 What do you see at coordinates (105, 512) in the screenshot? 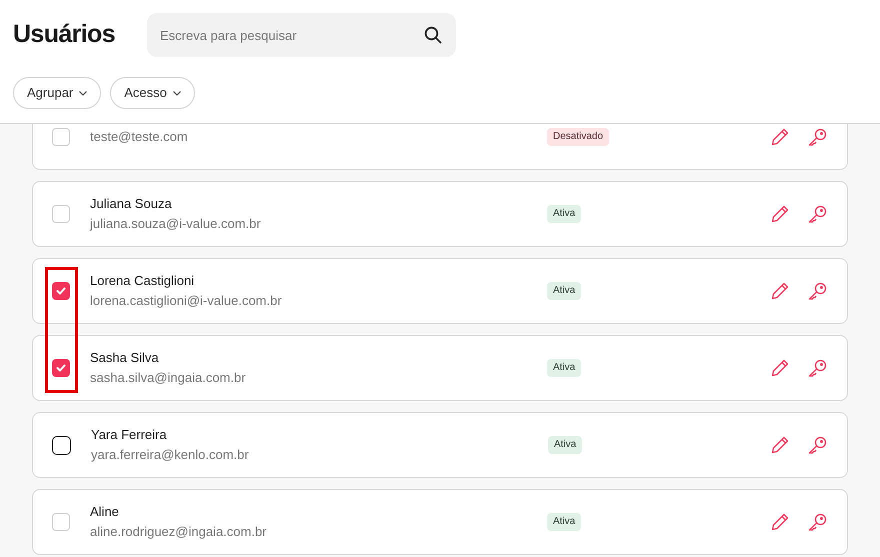
I see `user-name: Aline` at bounding box center [105, 512].